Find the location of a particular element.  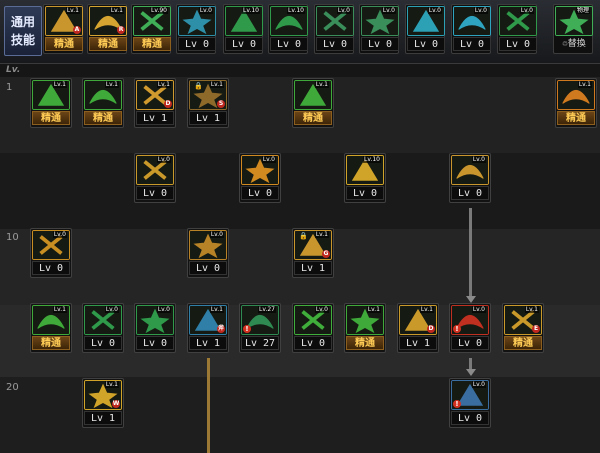

skill-ring-icon: Lv.0 is located at coordinates (208, 245).